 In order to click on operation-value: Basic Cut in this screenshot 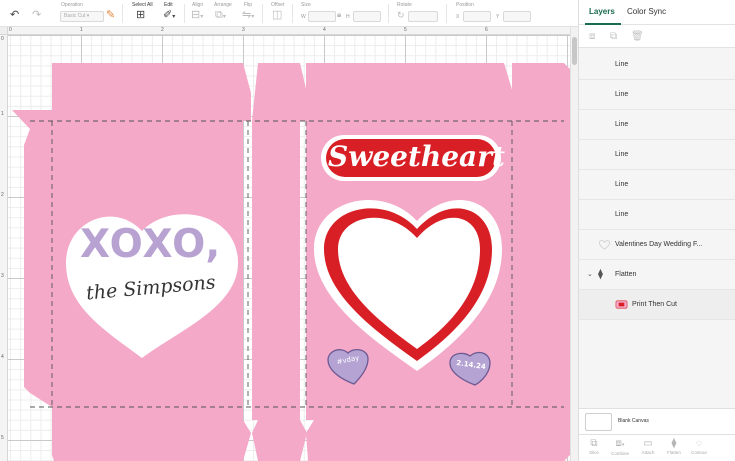, I will do `click(75, 16)`.